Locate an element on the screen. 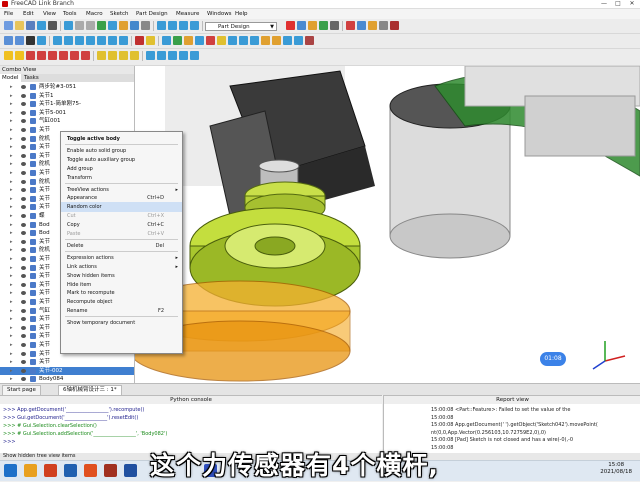 The width and height of the screenshot is (640, 482). measure-icon is located at coordinates (350, 25).